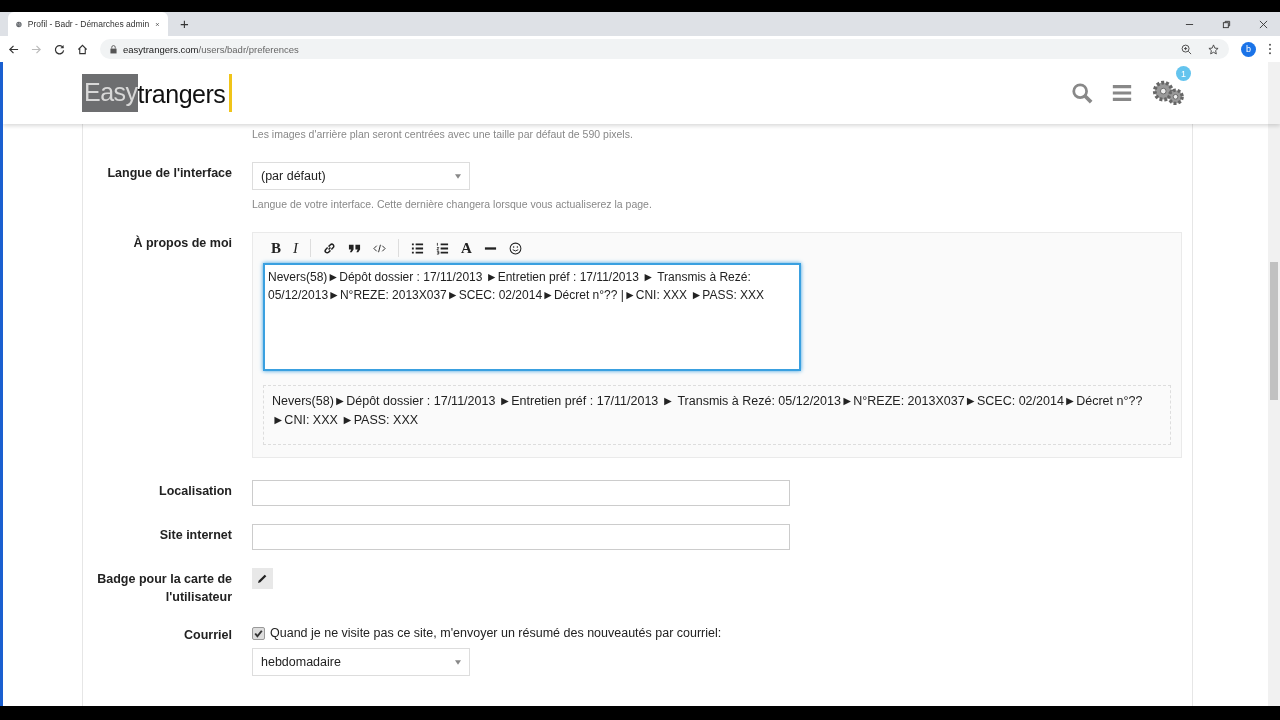 This screenshot has height=720, width=1280. I want to click on star-icon, so click(1213, 49).